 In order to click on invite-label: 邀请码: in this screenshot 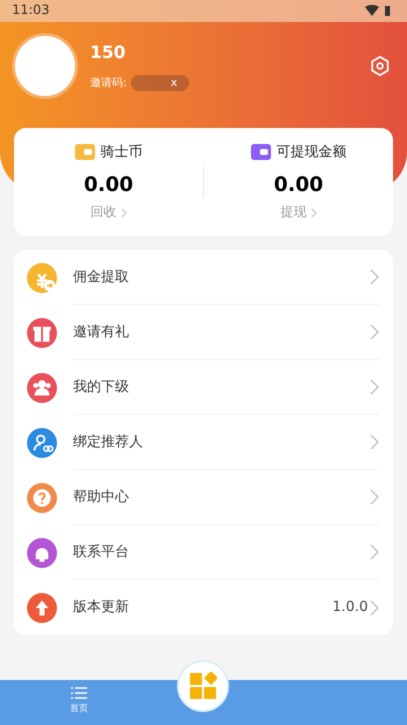, I will do `click(108, 82)`.